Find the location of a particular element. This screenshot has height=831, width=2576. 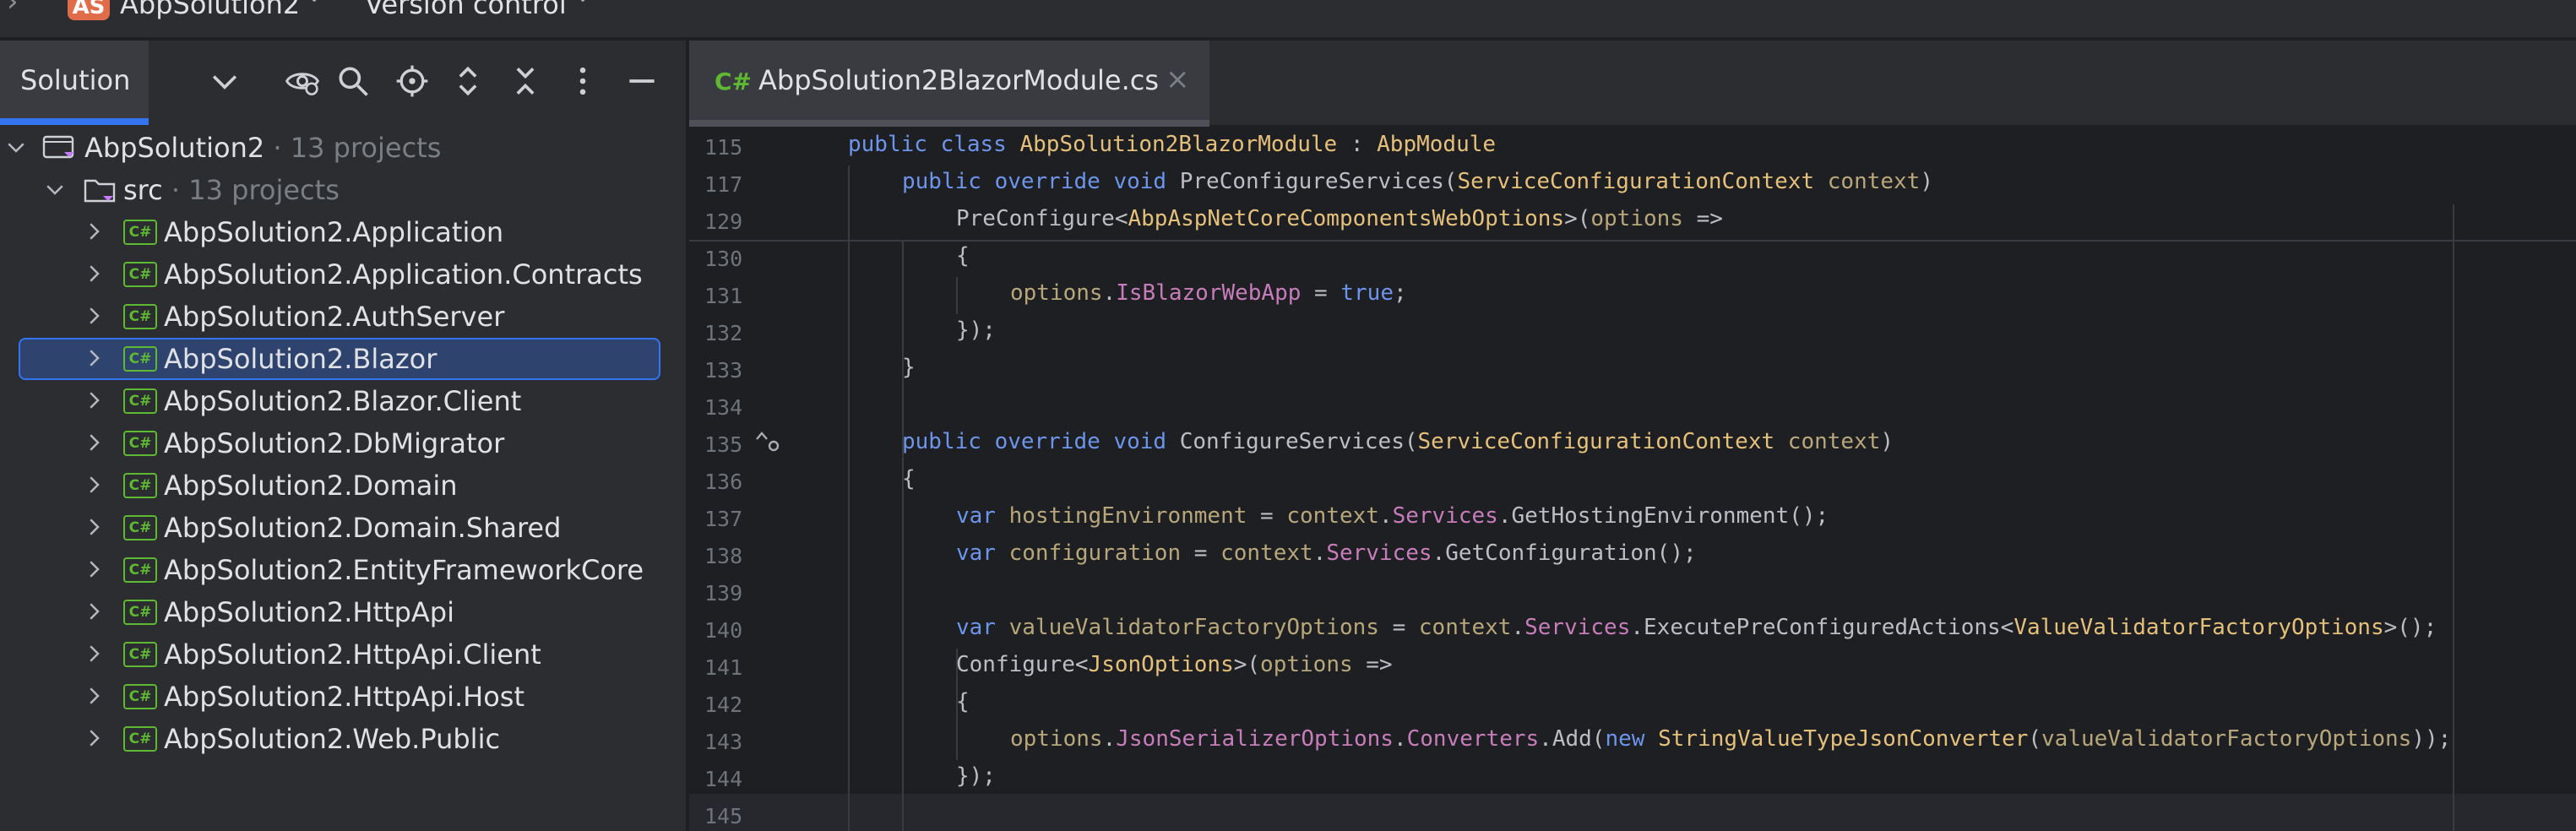

code-line: { is located at coordinates (963, 701).